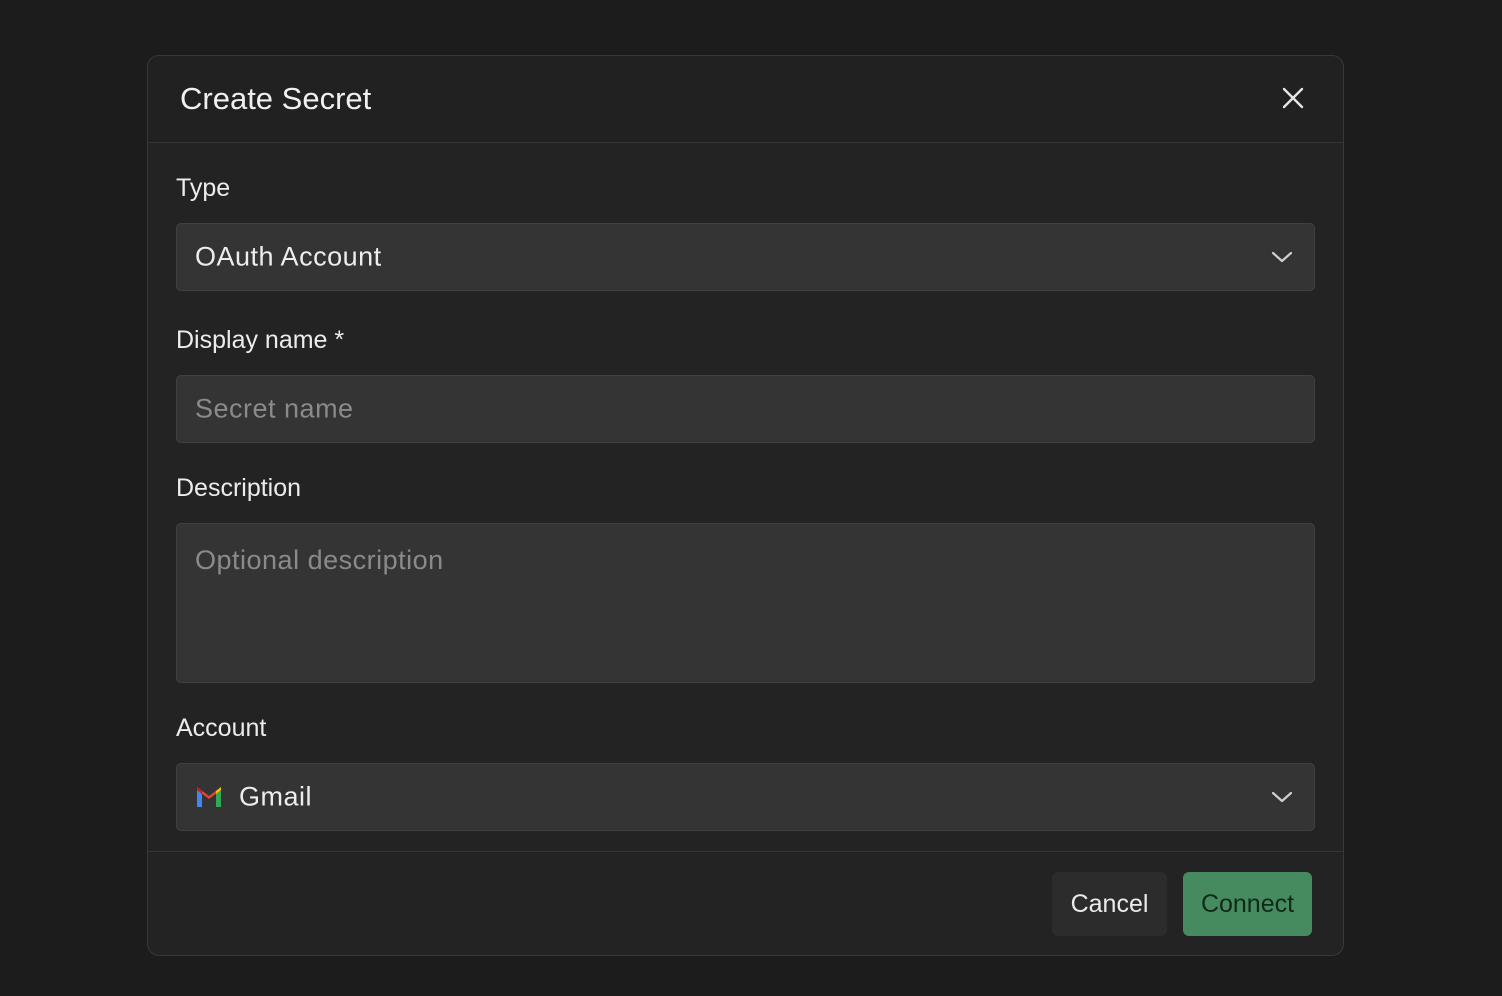 The height and width of the screenshot is (996, 1502). What do you see at coordinates (745, 409) in the screenshot?
I see `display-name-field: Secret name` at bounding box center [745, 409].